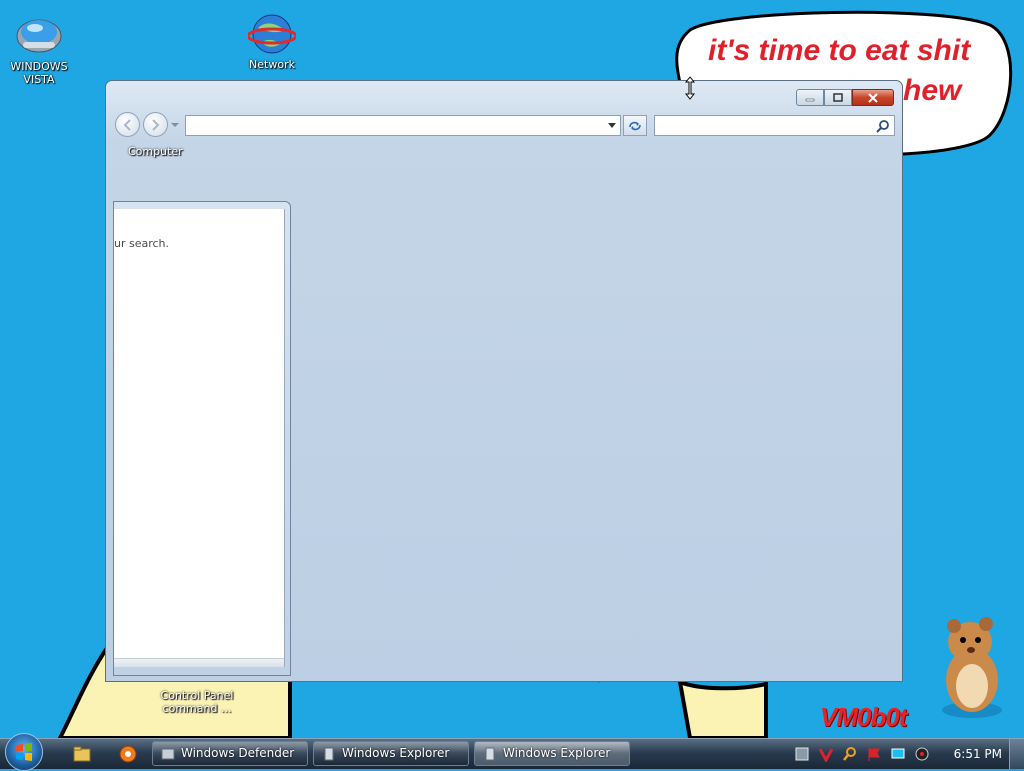  I want to click on antivirus-icon, so click(826, 754).